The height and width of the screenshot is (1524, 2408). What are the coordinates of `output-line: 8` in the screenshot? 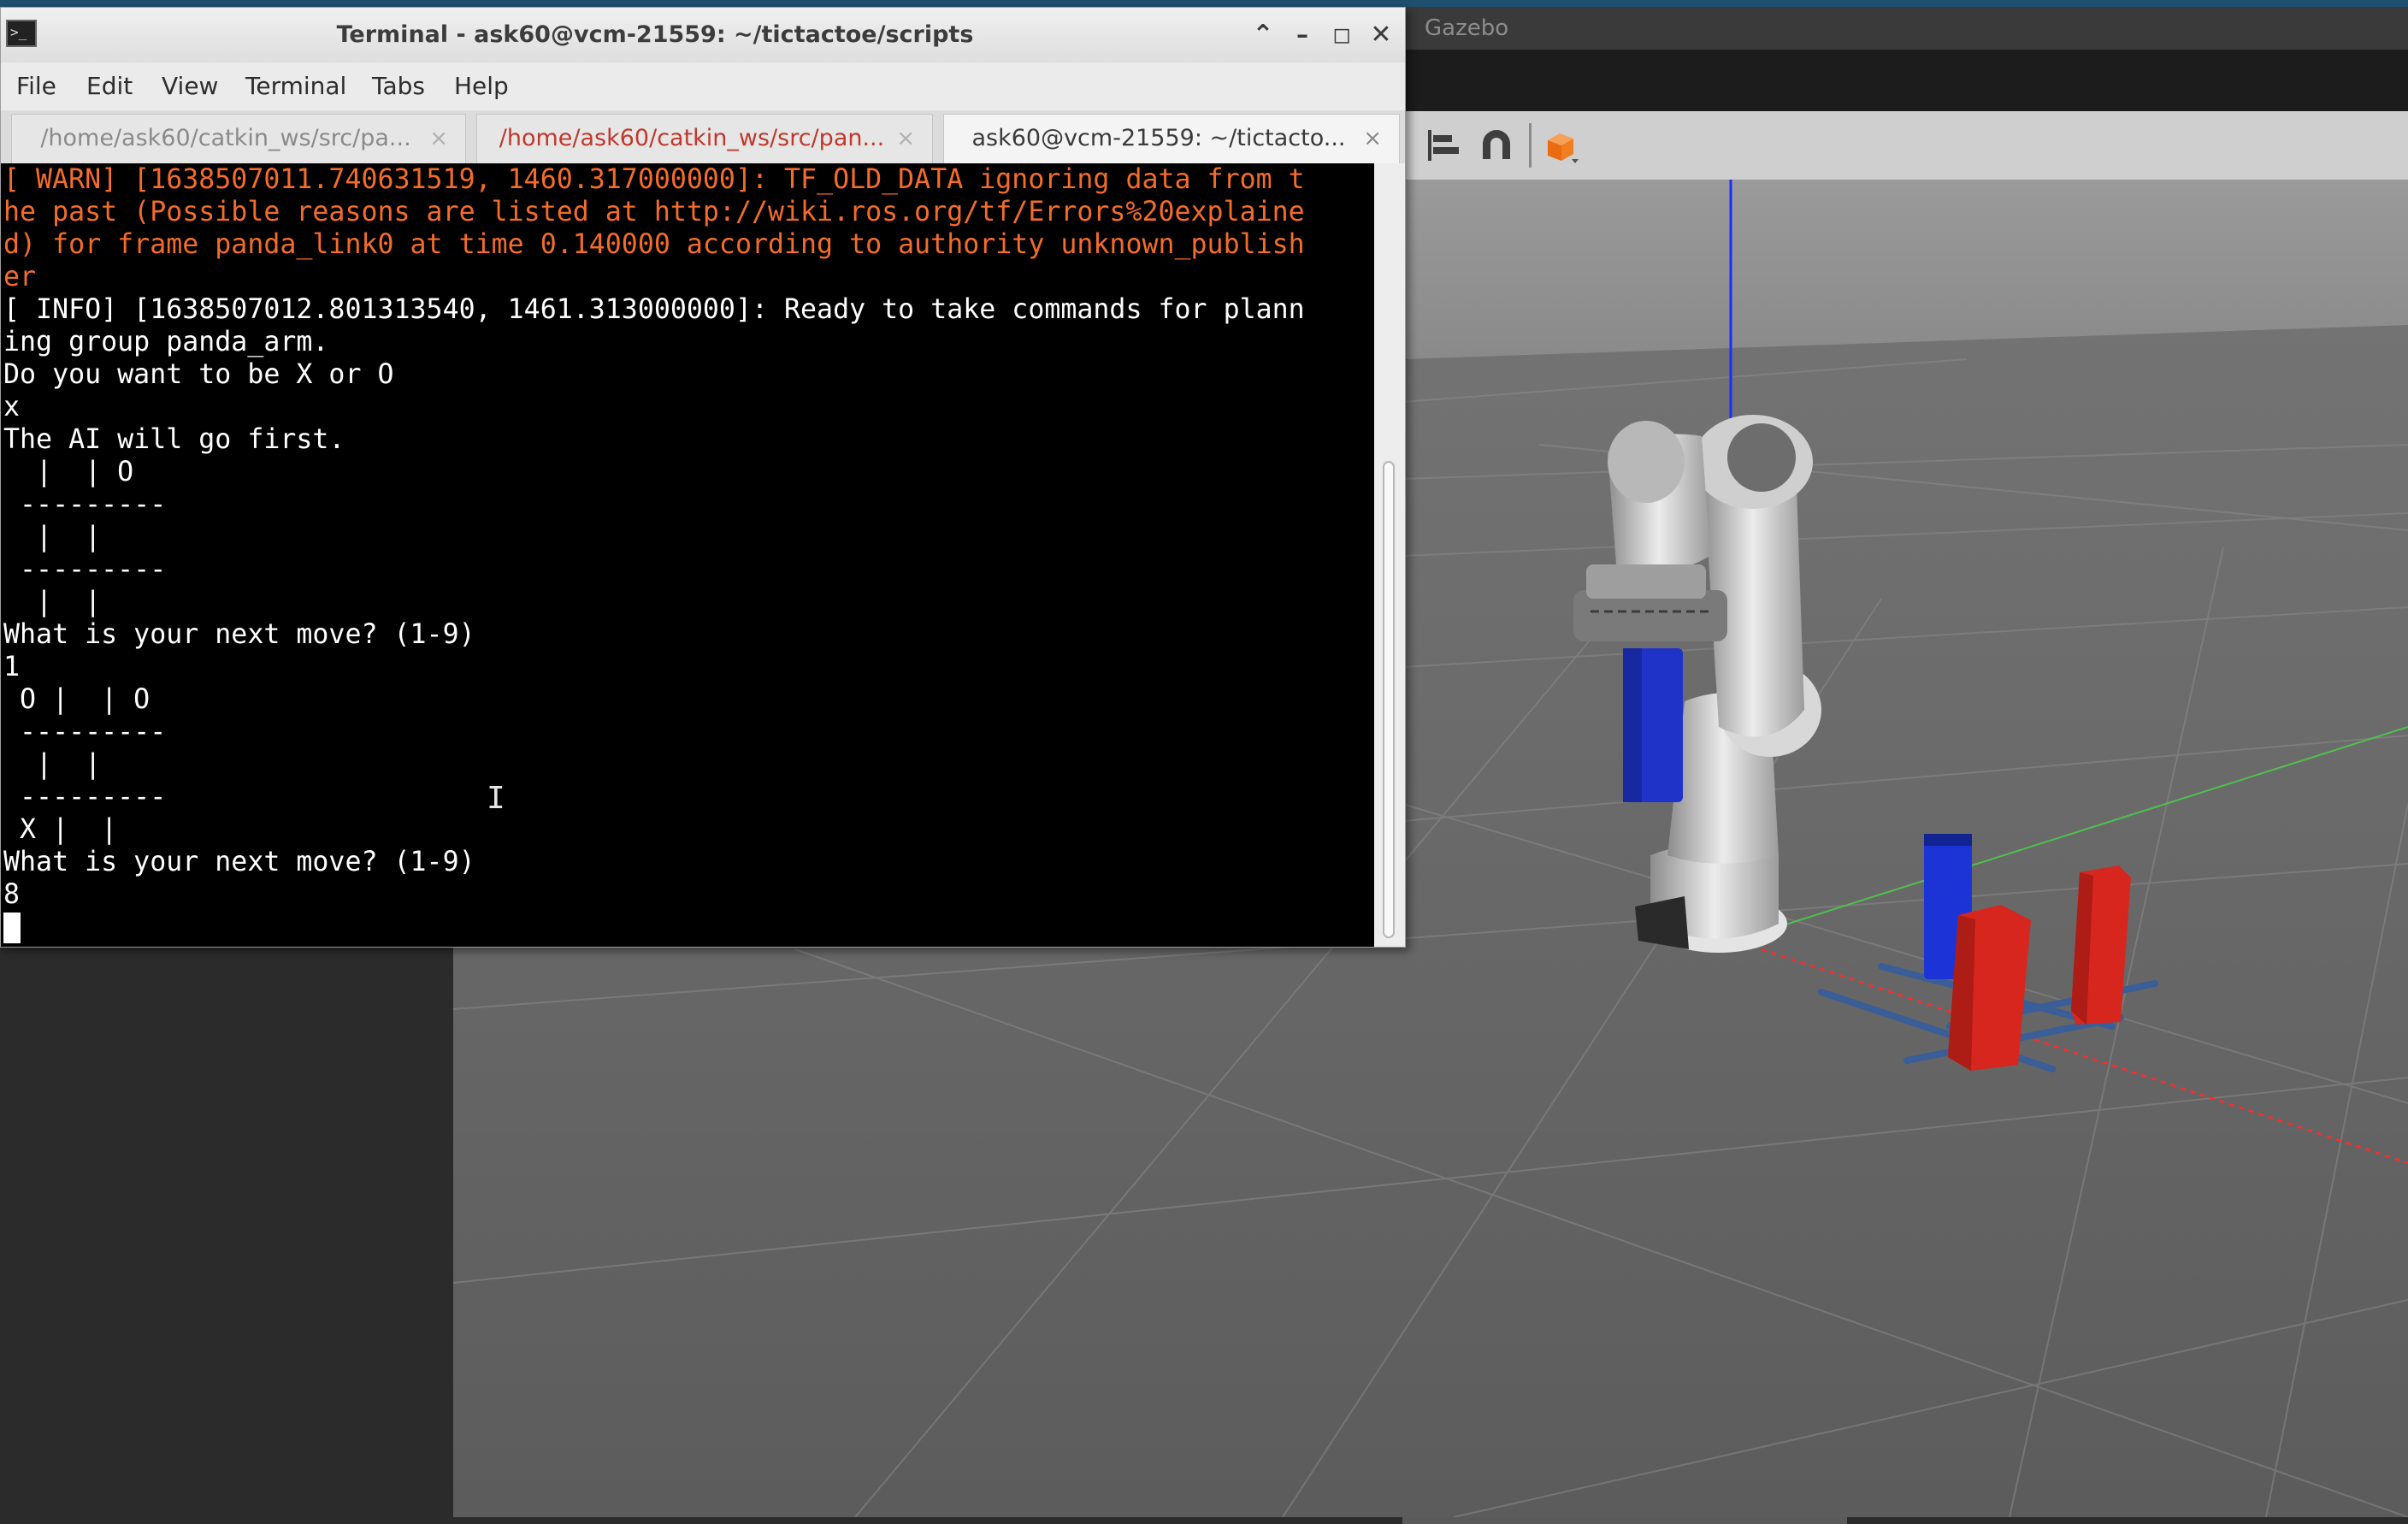 It's located at (12, 894).